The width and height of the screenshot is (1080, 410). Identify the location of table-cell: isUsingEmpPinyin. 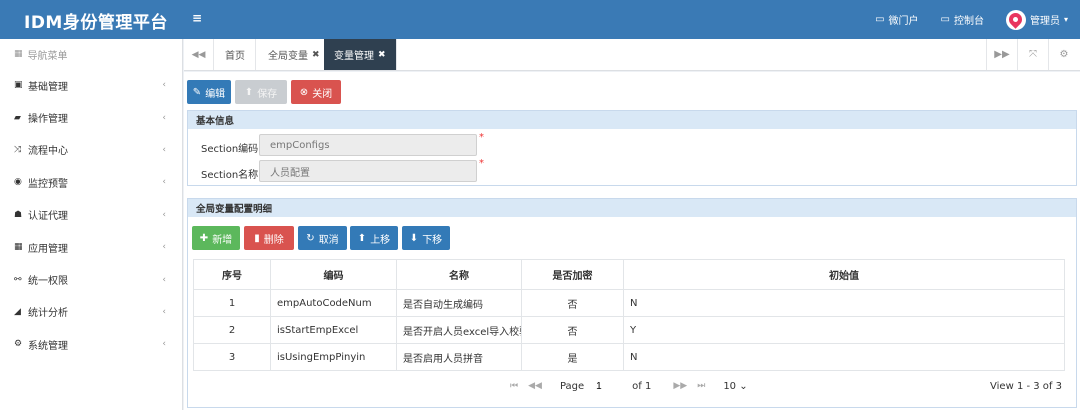
(333, 357).